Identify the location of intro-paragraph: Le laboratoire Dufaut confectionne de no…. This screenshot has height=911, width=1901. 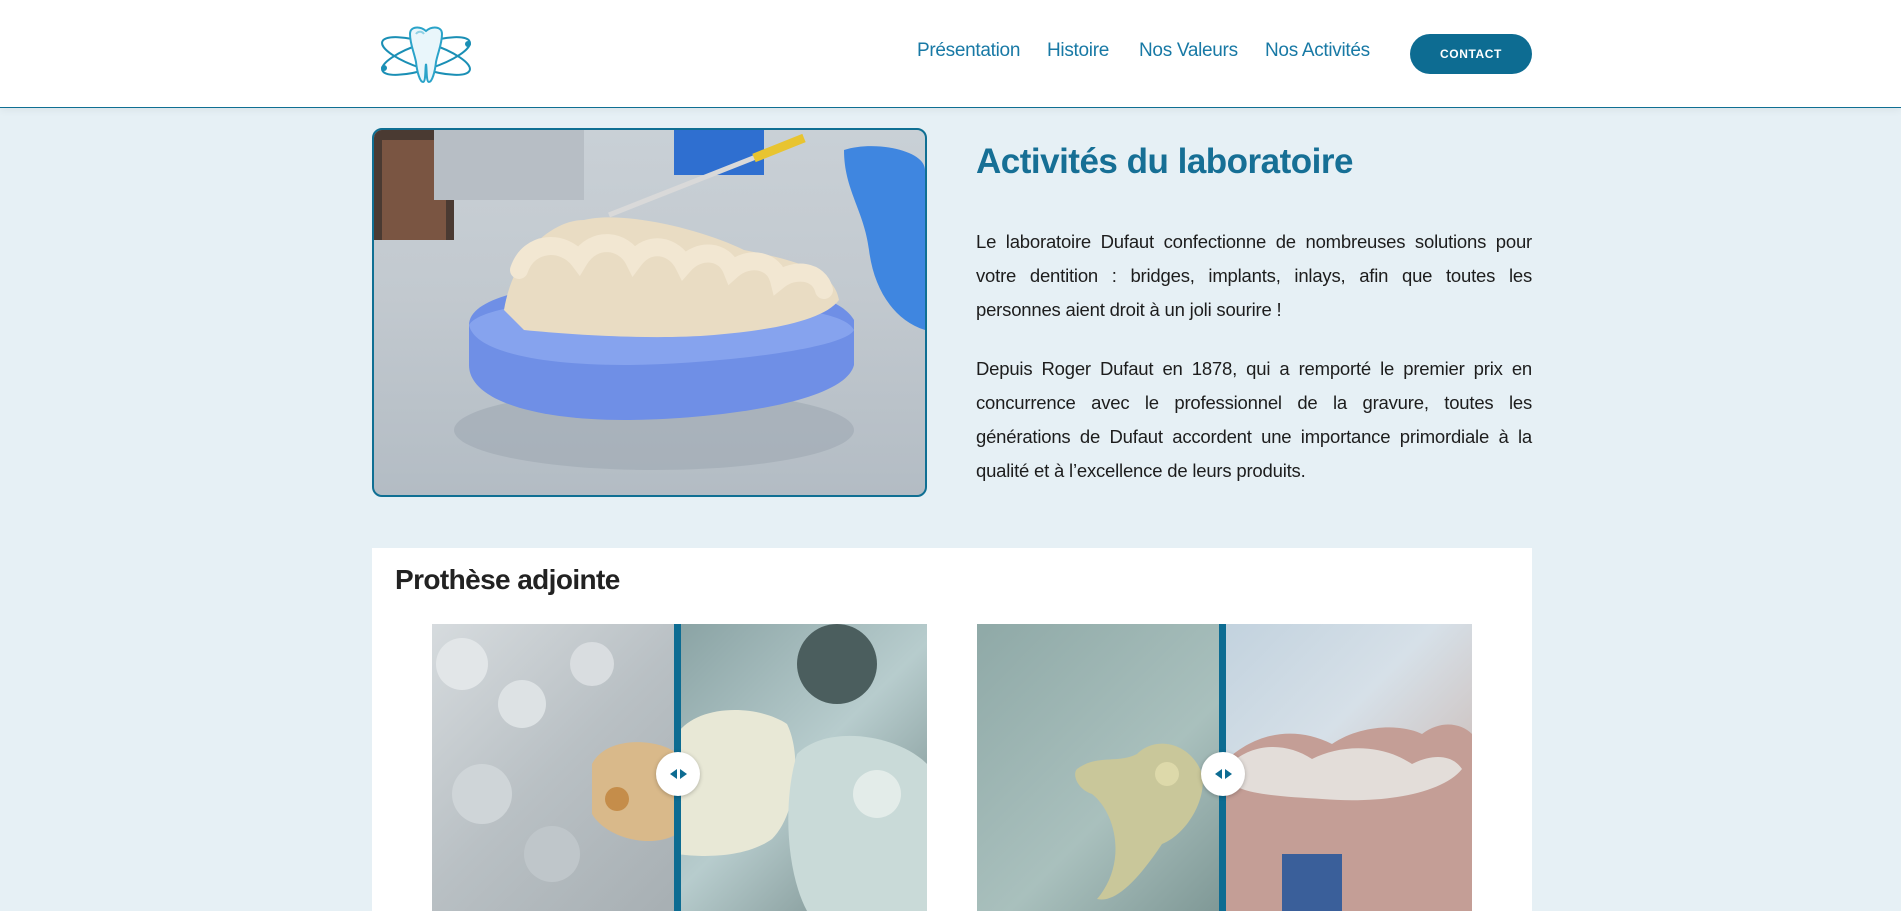
(1254, 275).